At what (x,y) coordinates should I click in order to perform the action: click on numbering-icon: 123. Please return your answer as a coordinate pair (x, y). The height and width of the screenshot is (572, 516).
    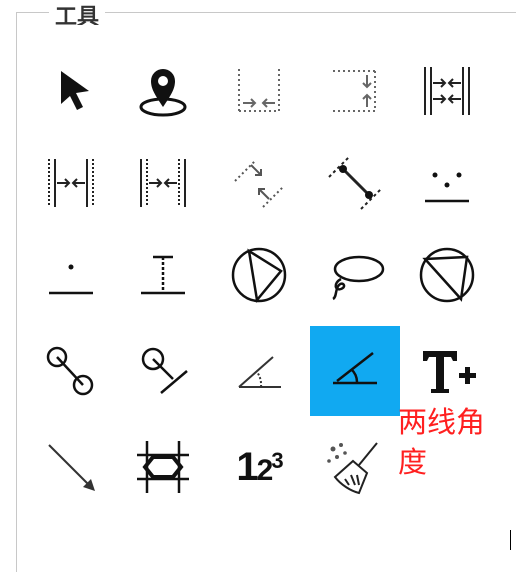
    Looking at the image, I should click on (259, 466).